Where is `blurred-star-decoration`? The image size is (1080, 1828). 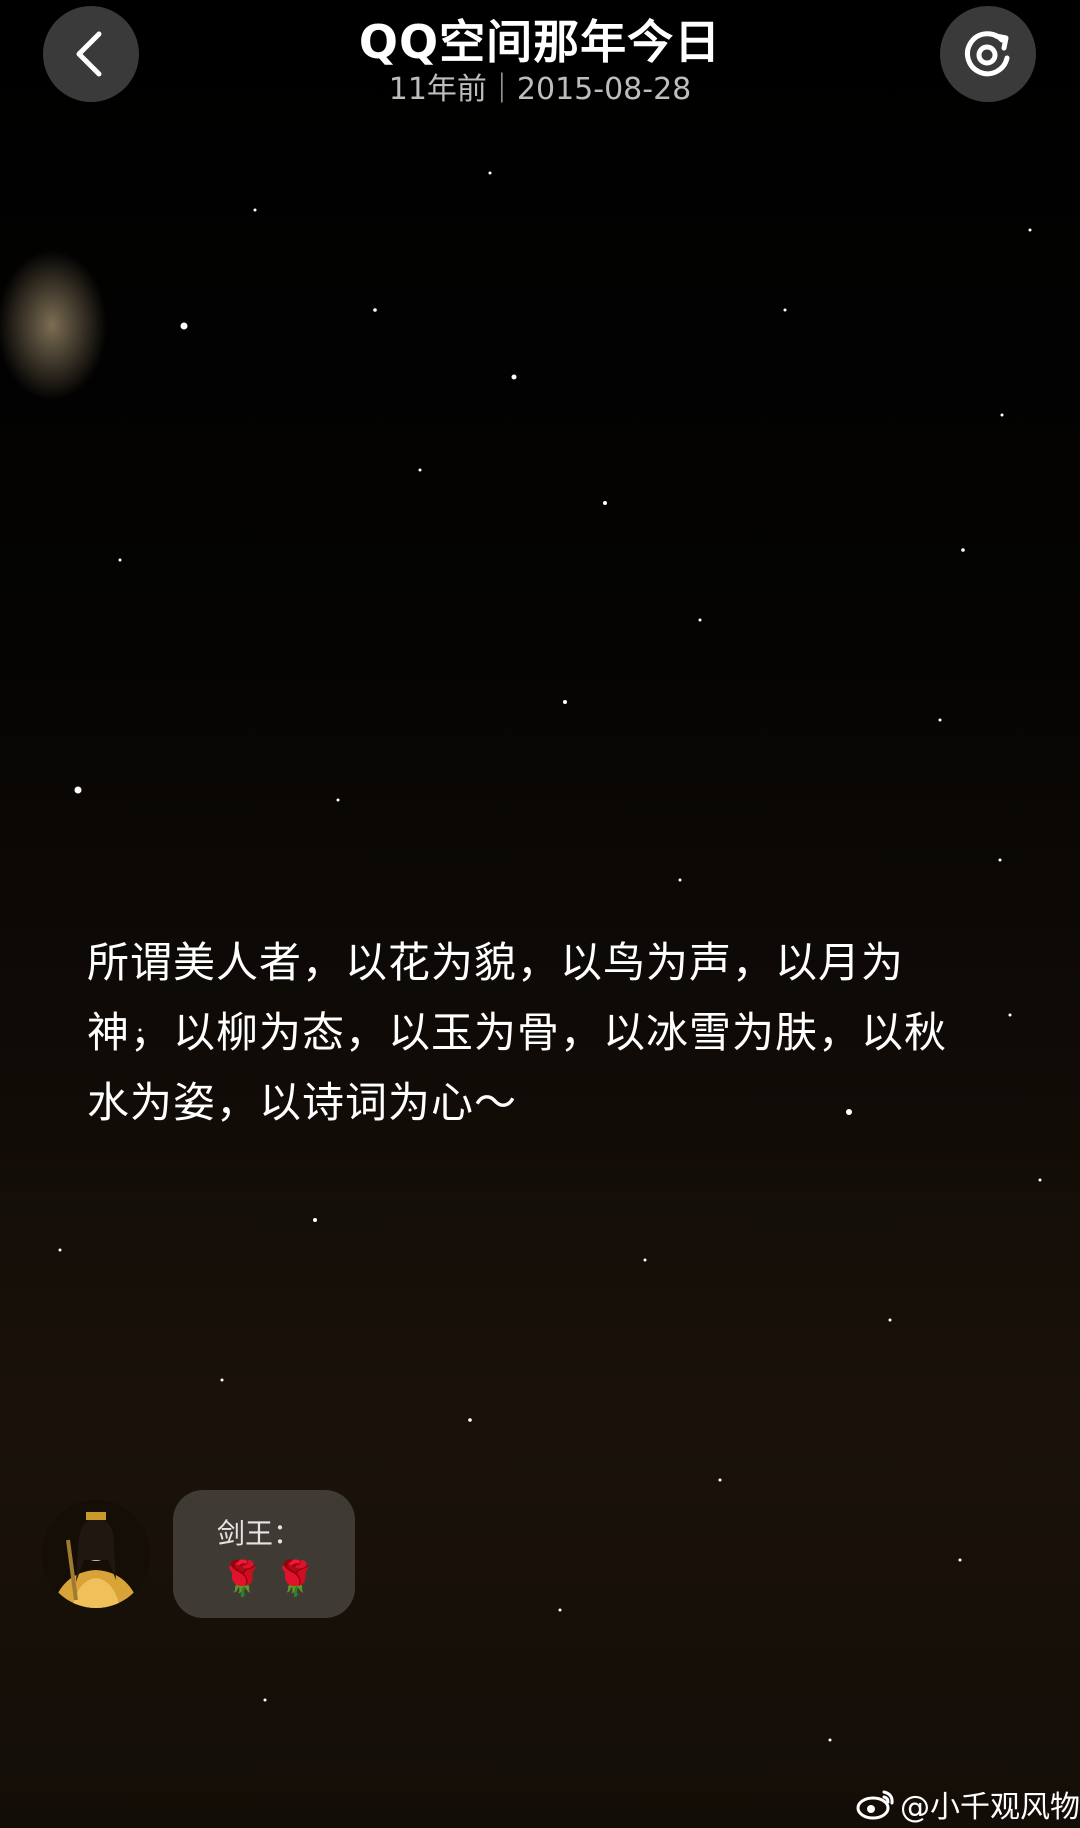
blurred-star-decoration is located at coordinates (53, 325).